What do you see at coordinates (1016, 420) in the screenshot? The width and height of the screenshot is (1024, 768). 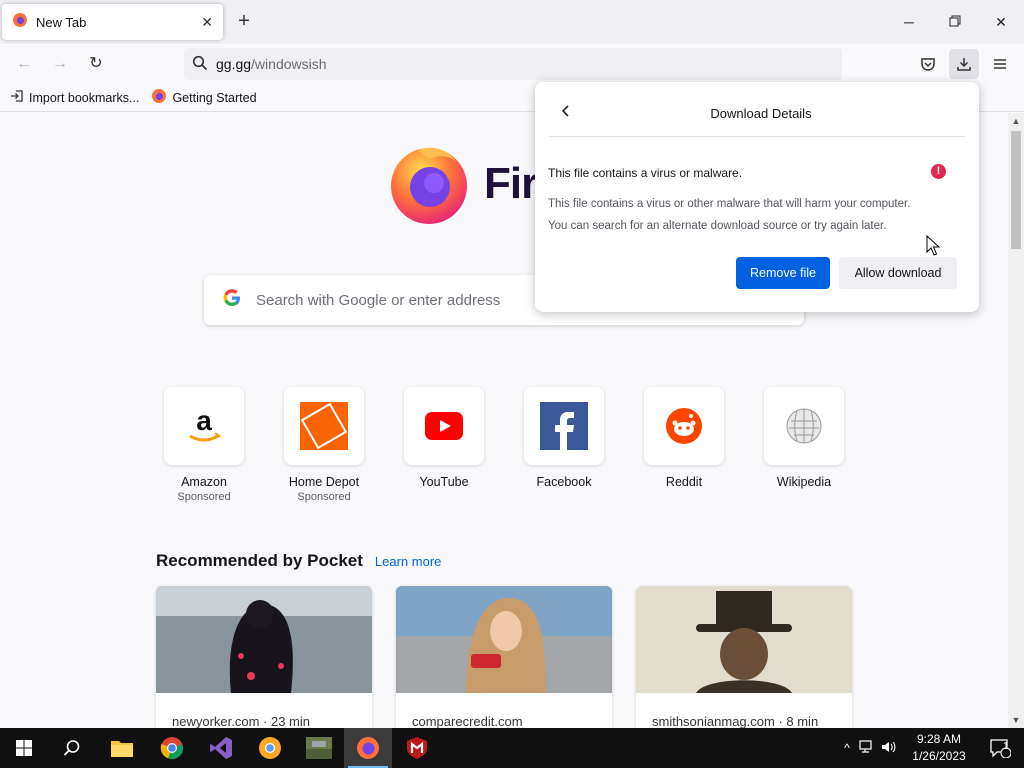 I see `page-scrollbar: ▲ ▼` at bounding box center [1016, 420].